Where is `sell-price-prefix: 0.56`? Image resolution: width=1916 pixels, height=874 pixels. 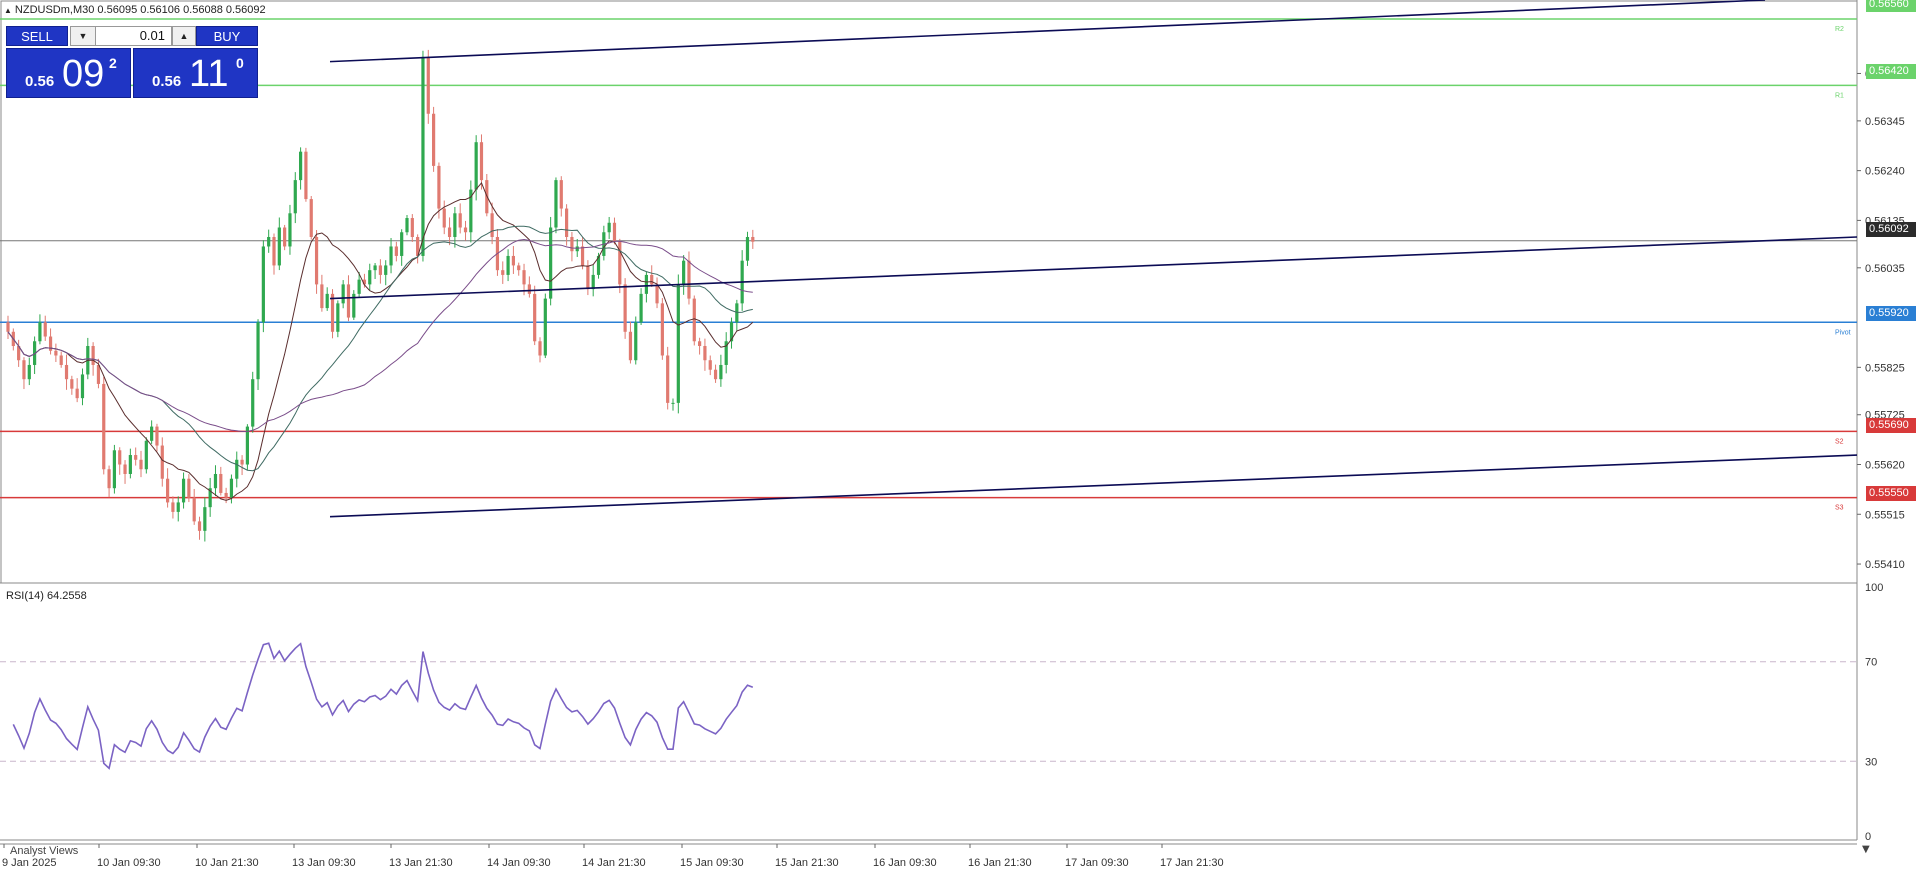
sell-price-prefix: 0.56 is located at coordinates (40, 81).